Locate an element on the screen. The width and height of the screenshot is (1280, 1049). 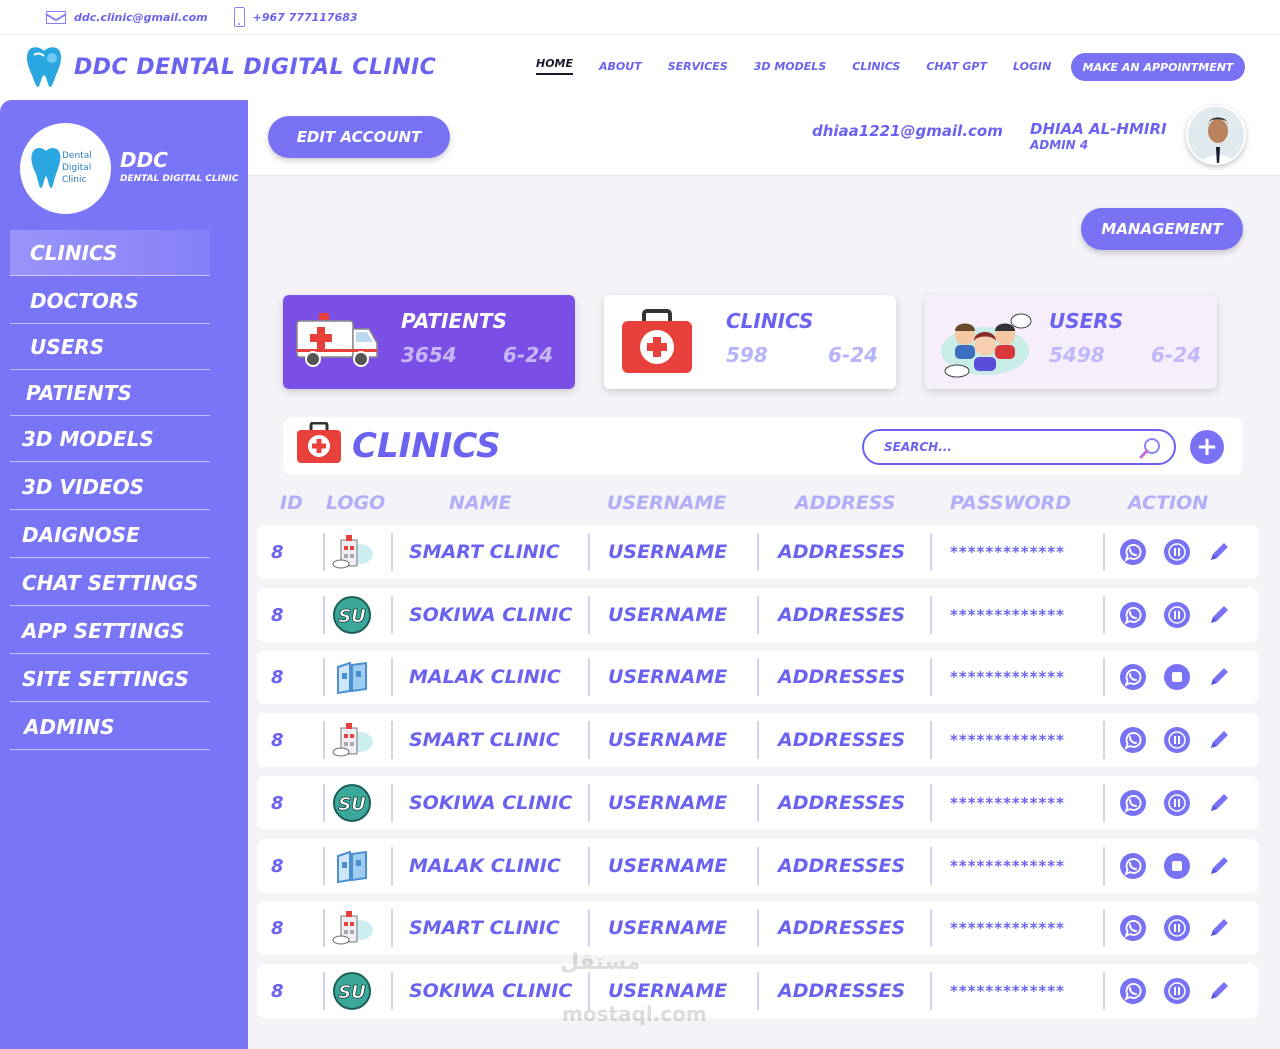
stat-card-users: USERS 5498 6-24 is located at coordinates (1071, 342).